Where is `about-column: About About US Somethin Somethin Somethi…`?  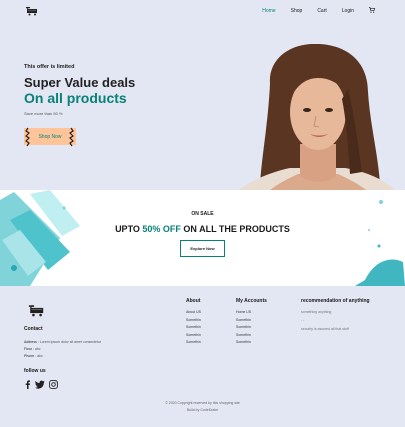 about-column: About About US Somethin Somethin Somethi… is located at coordinates (193, 322).